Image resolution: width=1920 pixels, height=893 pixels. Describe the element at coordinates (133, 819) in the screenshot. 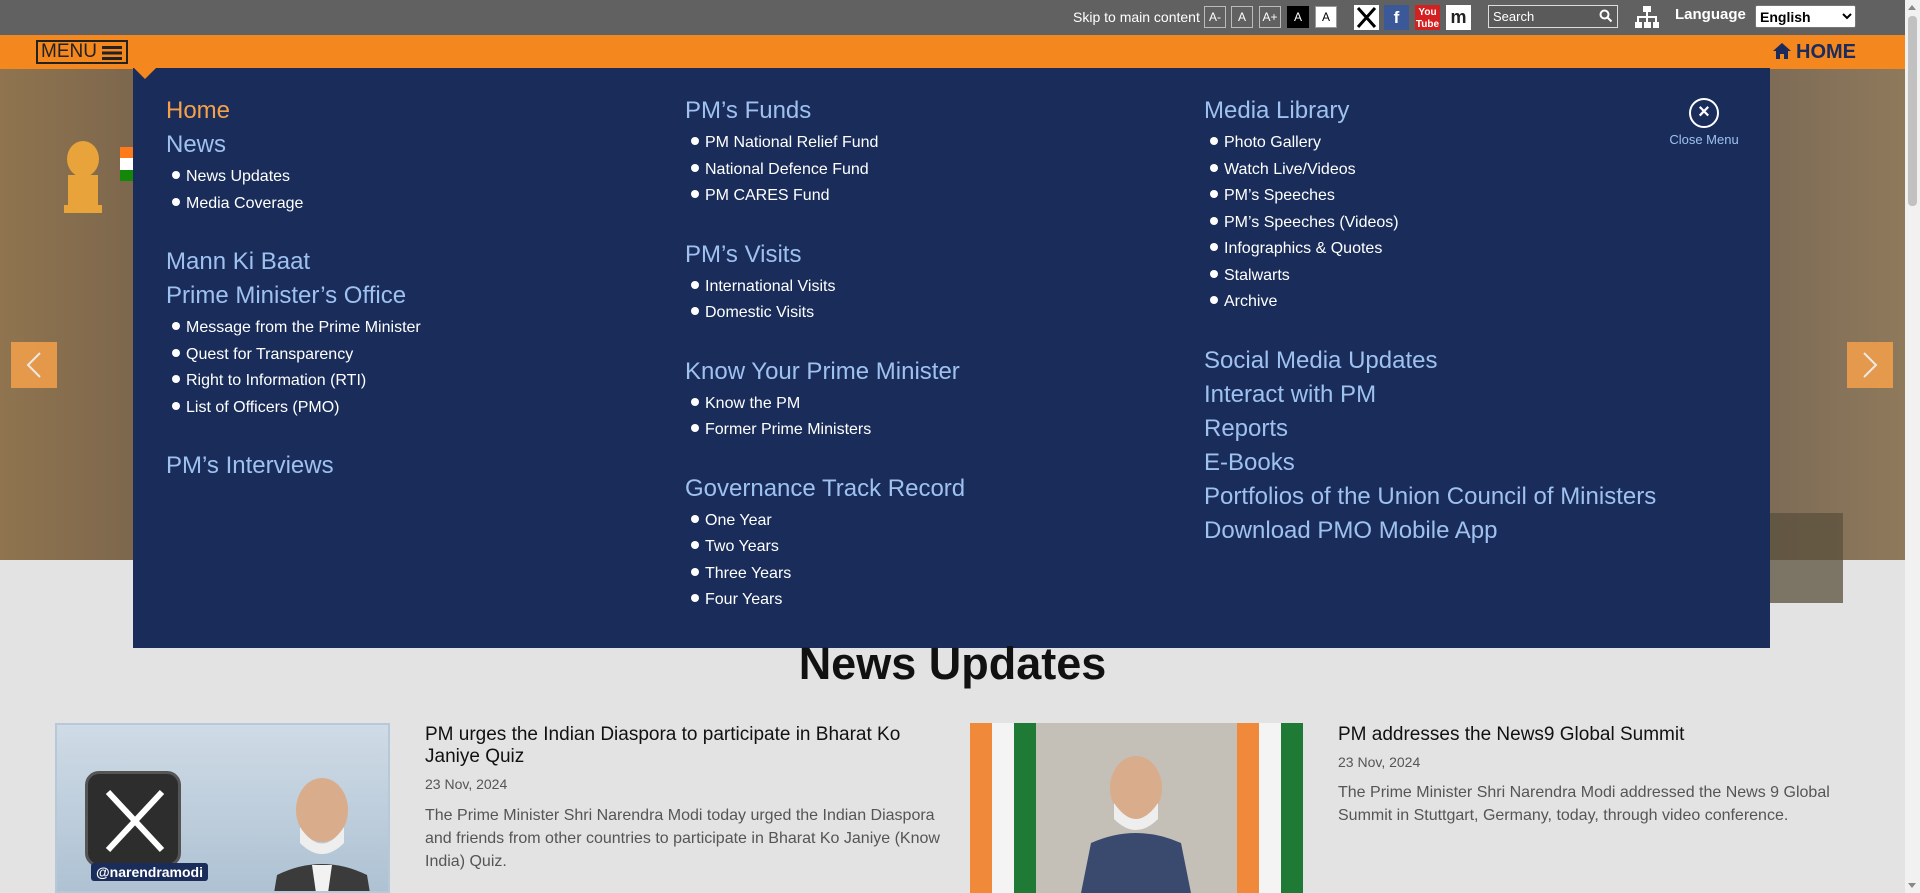

I see `x-logo-icon` at that location.